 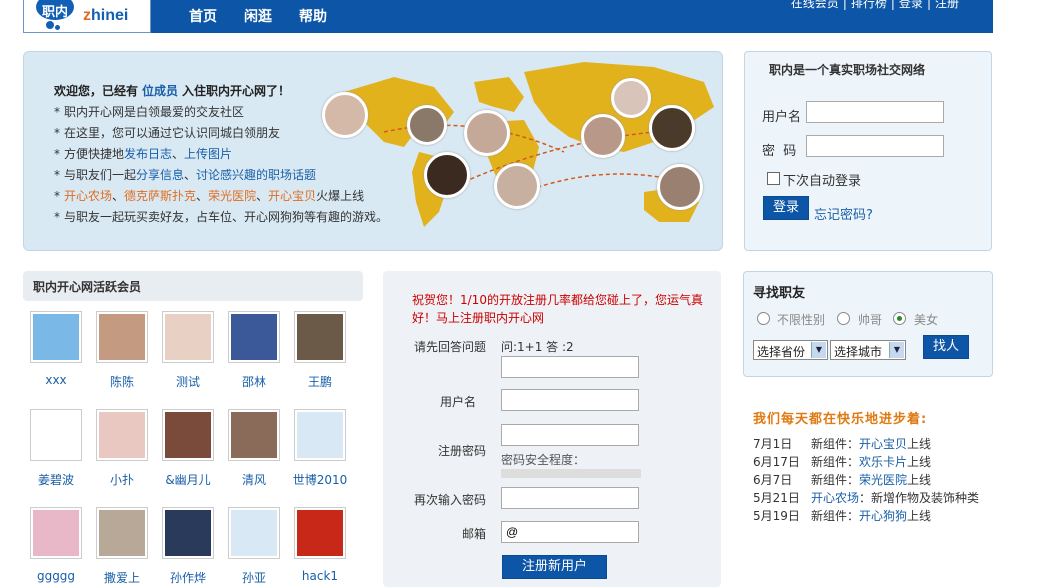 What do you see at coordinates (883, 516) in the screenshot?
I see `news-link: 开心狗狗` at bounding box center [883, 516].